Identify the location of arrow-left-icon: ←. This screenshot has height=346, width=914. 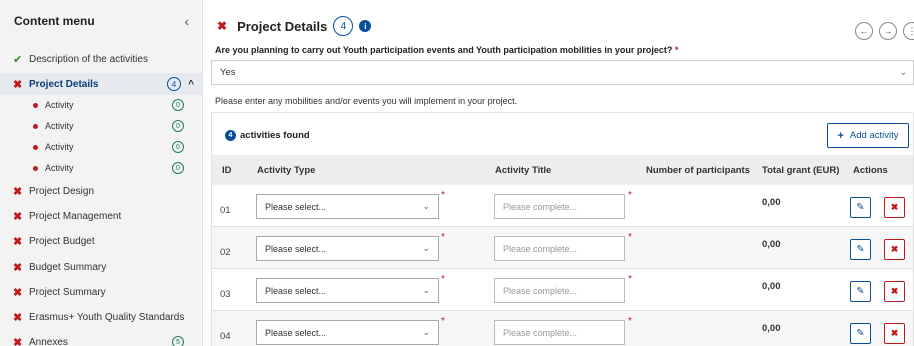
(864, 31).